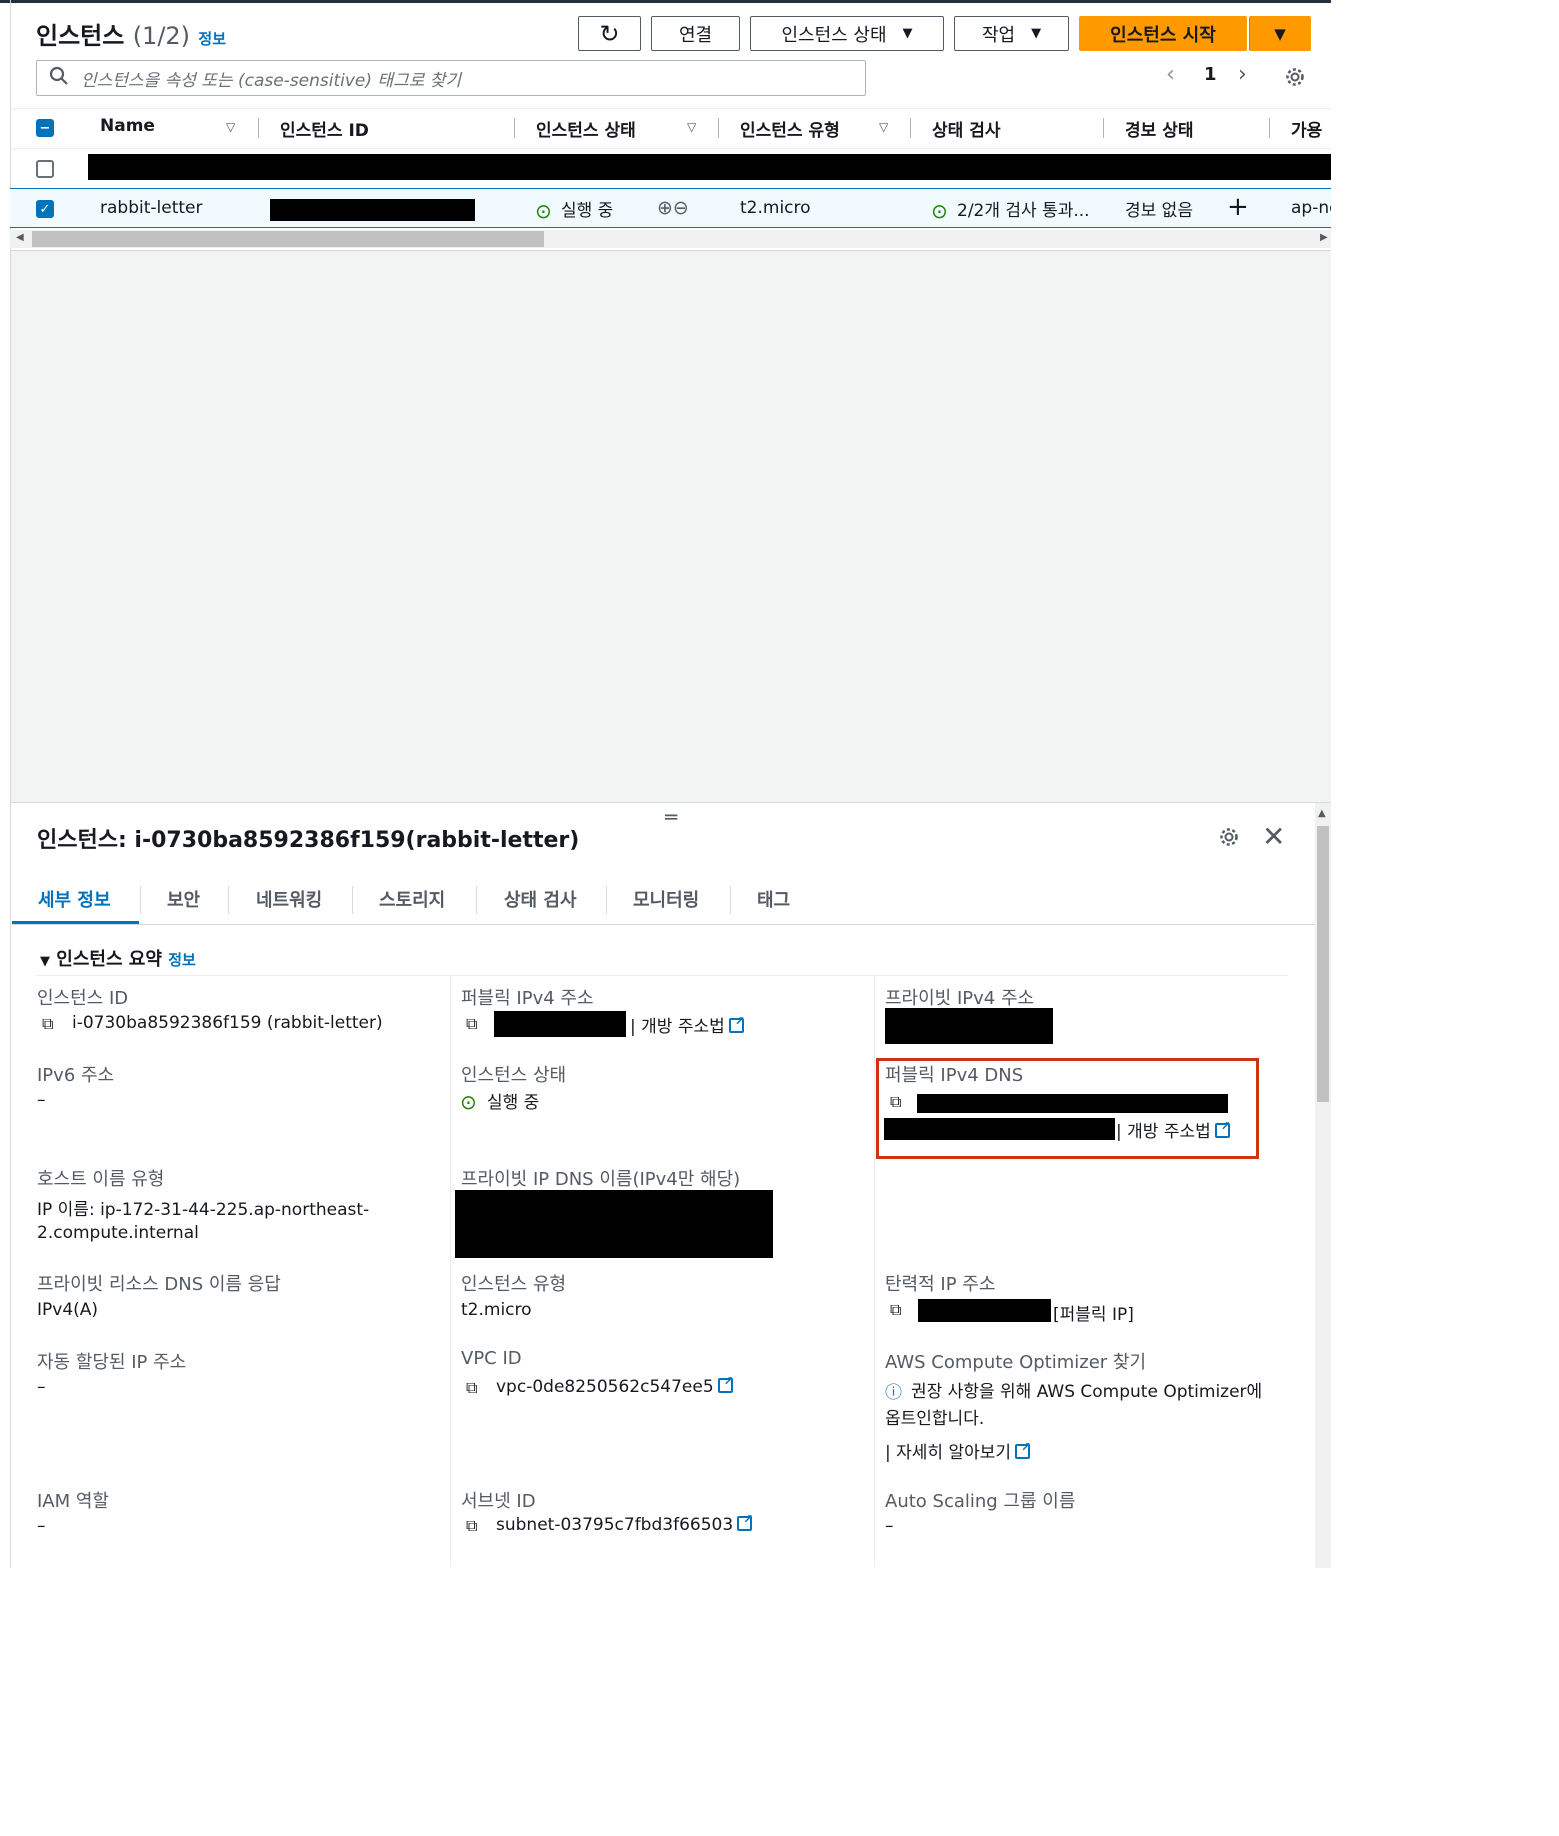 Image resolution: width=1559 pixels, height=1836 pixels. What do you see at coordinates (1159, 211) in the screenshot?
I see `cell-alarm: 경보 없음` at bounding box center [1159, 211].